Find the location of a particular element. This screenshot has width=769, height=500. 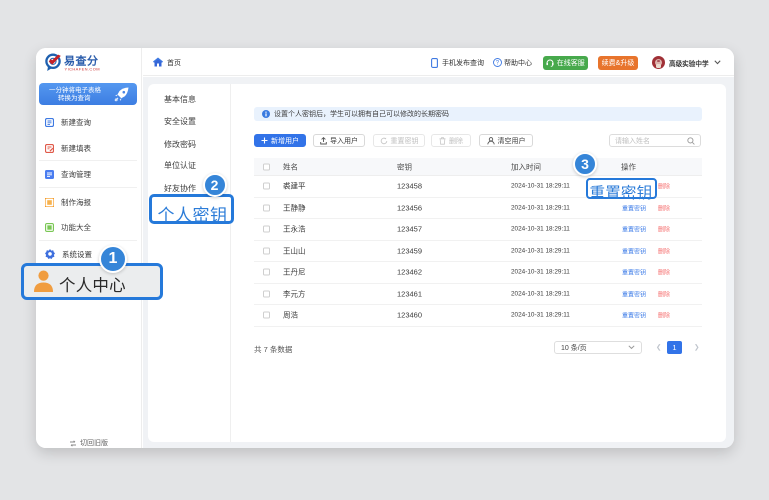

svg-text: YICHAFEN.COM is located at coordinates (82, 69).